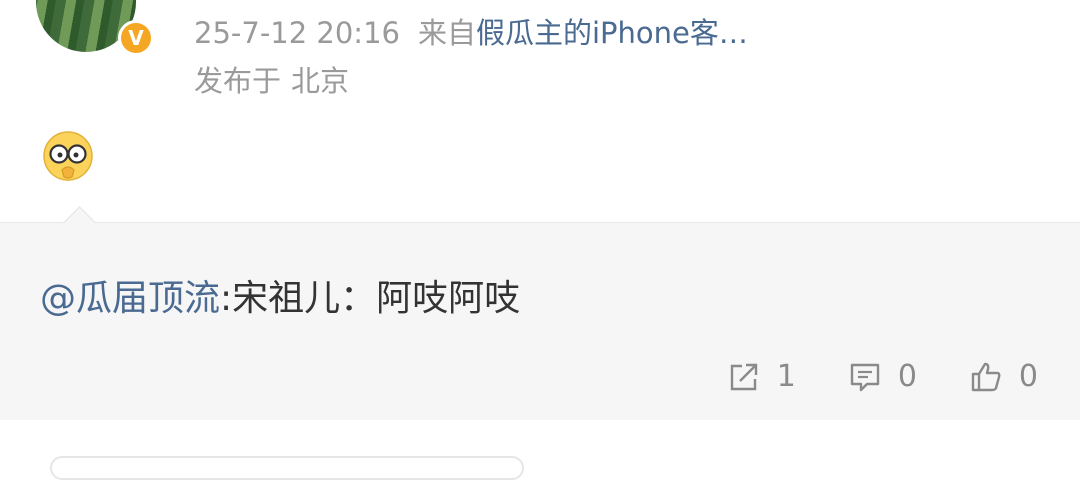 The image size is (1080, 480). What do you see at coordinates (370, 298) in the screenshot?
I see `retweet-content: :宋祖儿：阿吱阿吱` at bounding box center [370, 298].